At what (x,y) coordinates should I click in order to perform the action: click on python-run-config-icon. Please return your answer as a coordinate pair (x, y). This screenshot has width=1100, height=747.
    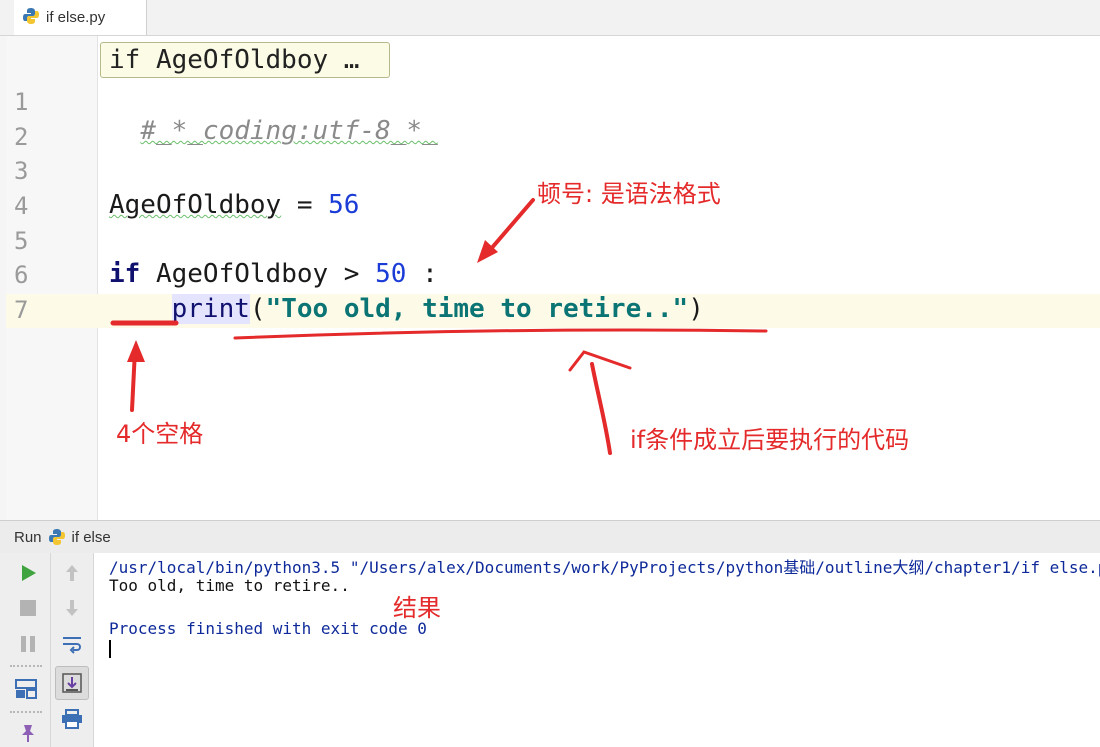
    Looking at the image, I should click on (57, 537).